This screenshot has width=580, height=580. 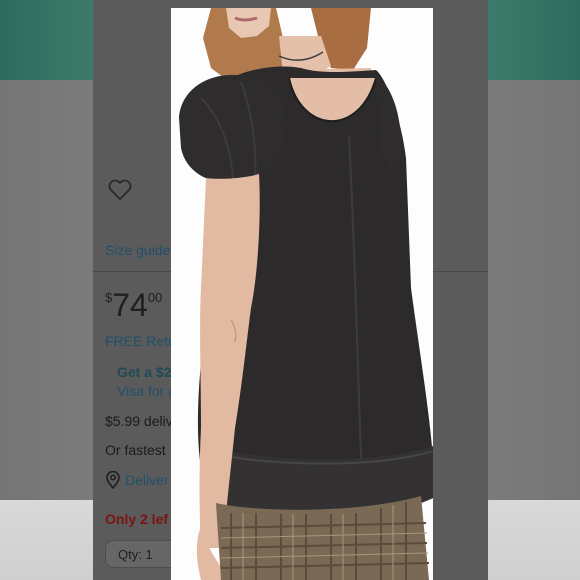 What do you see at coordinates (120, 190) in the screenshot?
I see `heart-icon` at bounding box center [120, 190].